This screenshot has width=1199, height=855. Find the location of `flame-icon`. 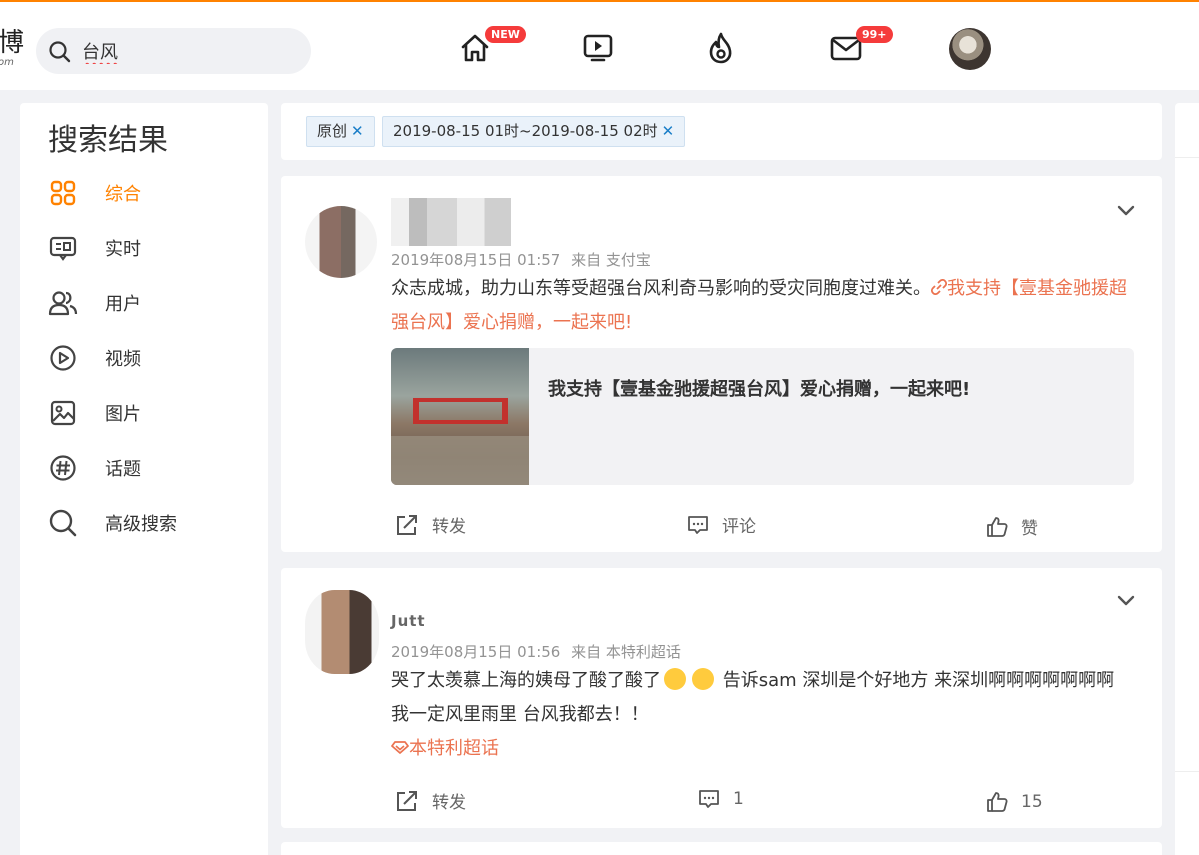

flame-icon is located at coordinates (720, 48).